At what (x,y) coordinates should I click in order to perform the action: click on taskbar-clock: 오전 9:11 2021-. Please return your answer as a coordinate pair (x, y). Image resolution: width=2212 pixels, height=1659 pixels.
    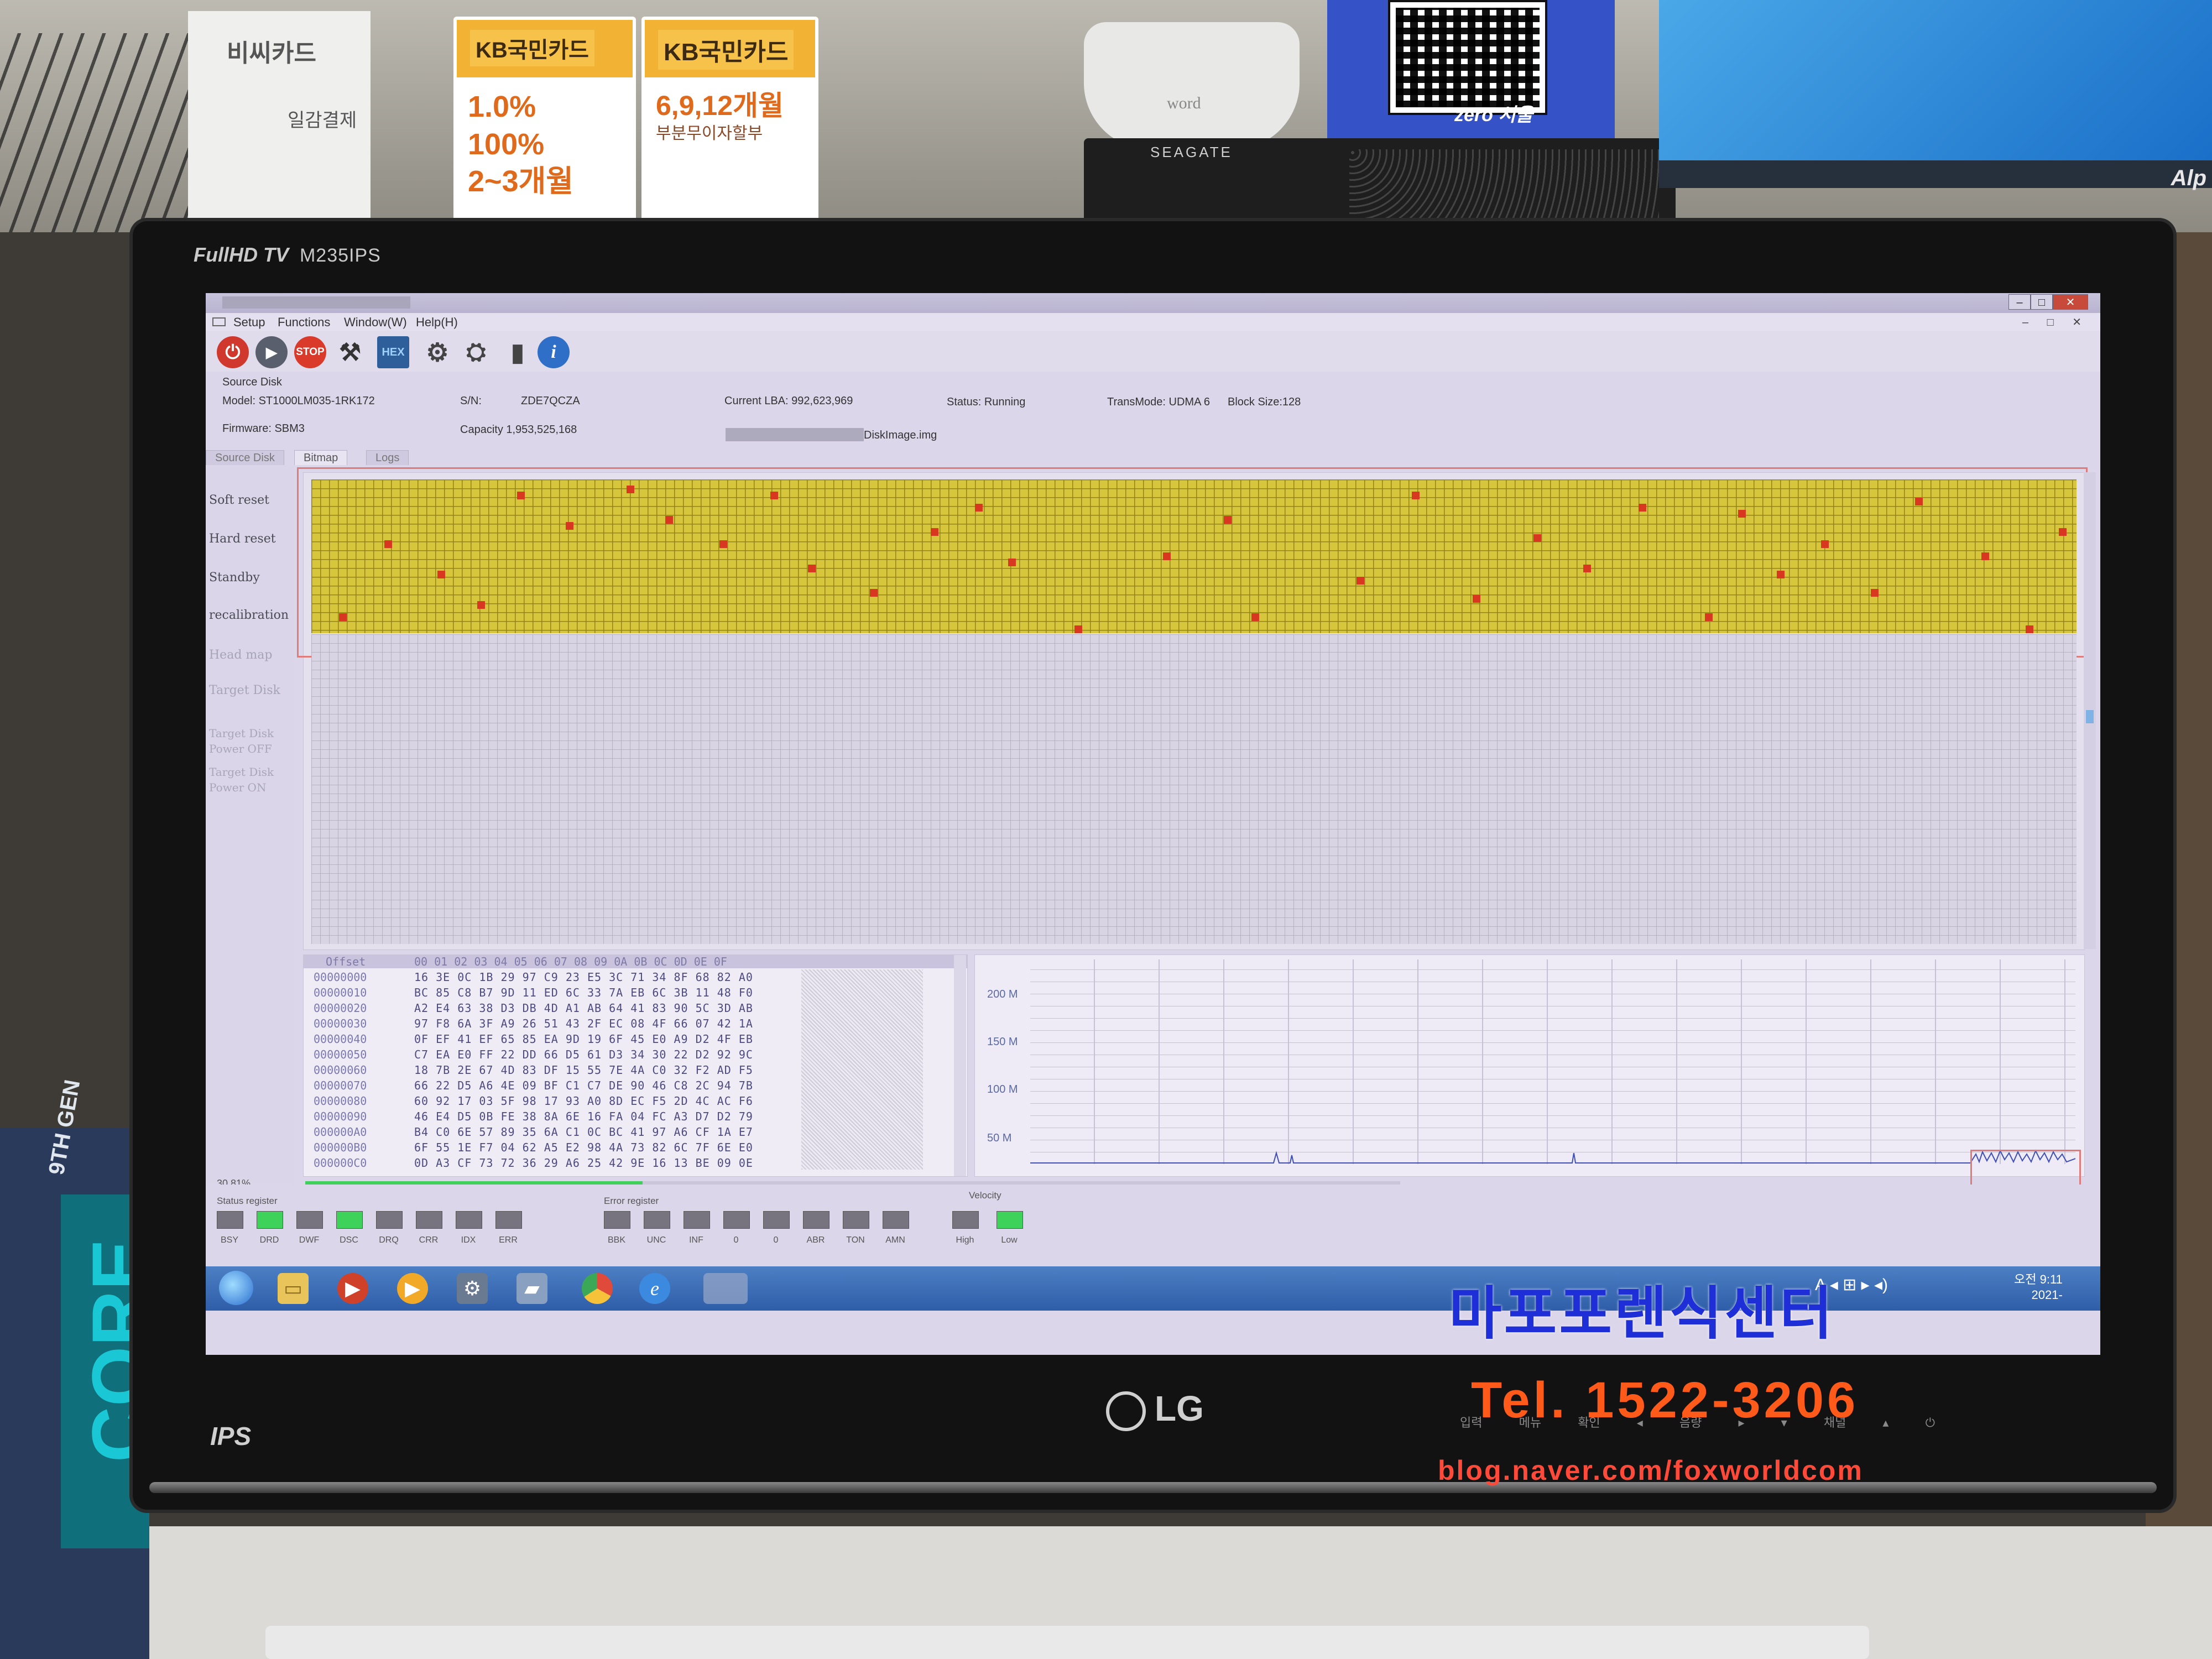
    Looking at the image, I should click on (2039, 1288).